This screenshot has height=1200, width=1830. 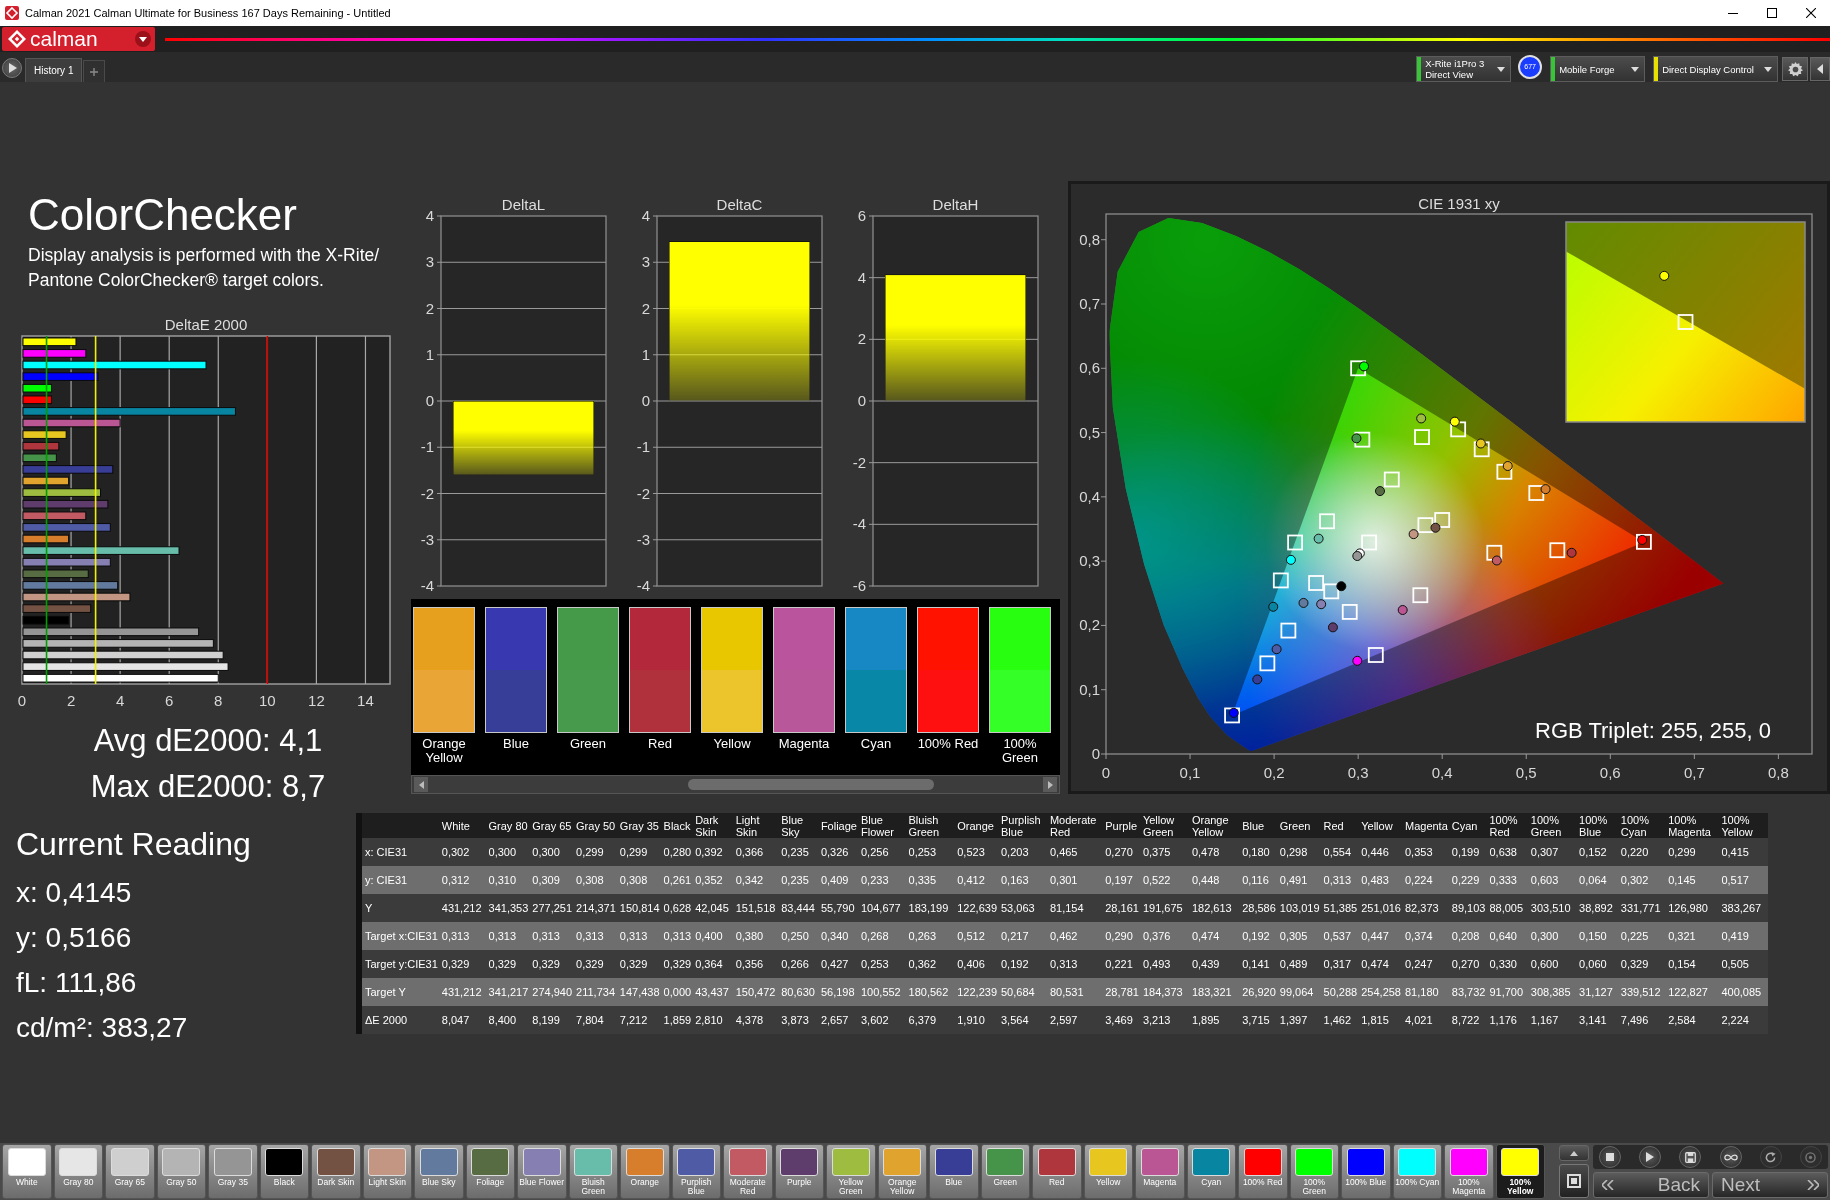 I want to click on patch-button: Gray 80, so click(x=78, y=1171).